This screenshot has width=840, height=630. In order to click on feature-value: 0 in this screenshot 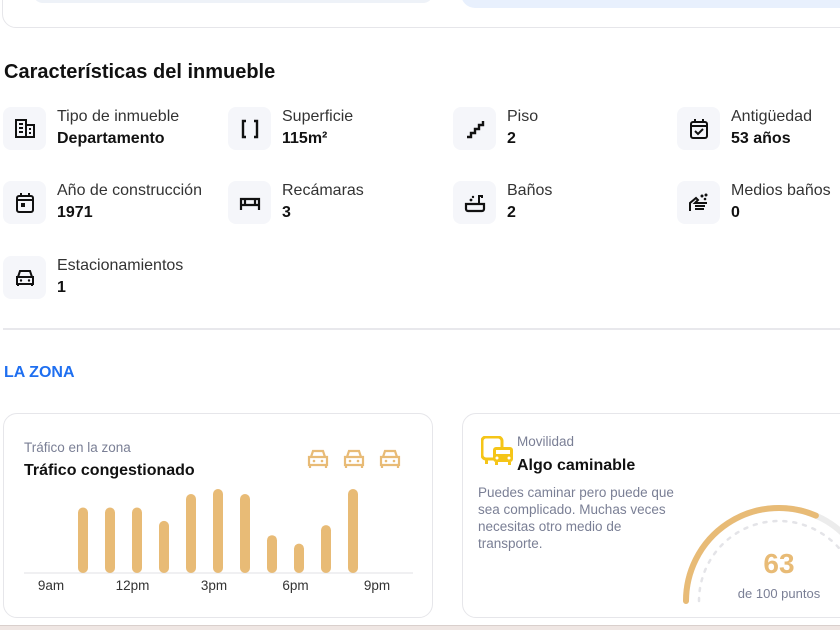, I will do `click(735, 212)`.